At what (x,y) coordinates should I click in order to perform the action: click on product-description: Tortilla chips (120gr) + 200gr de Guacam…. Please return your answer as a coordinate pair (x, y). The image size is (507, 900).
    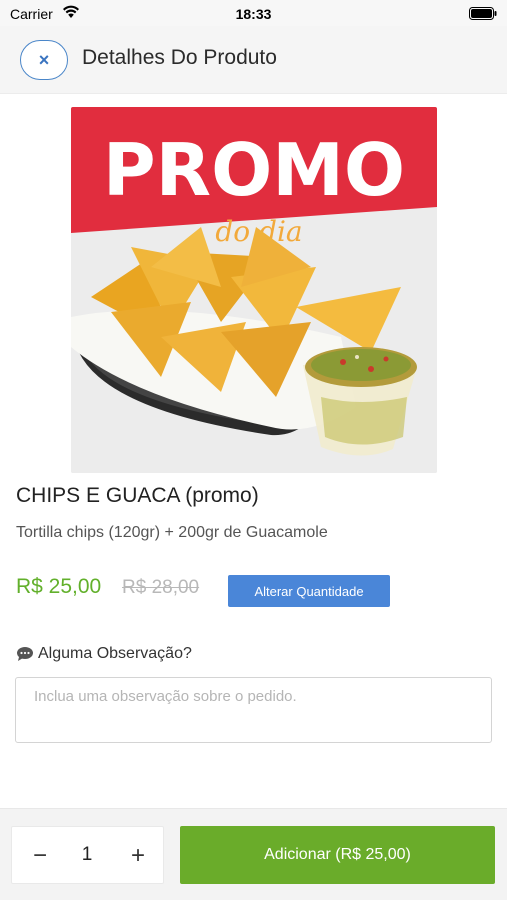
    Looking at the image, I should click on (172, 532).